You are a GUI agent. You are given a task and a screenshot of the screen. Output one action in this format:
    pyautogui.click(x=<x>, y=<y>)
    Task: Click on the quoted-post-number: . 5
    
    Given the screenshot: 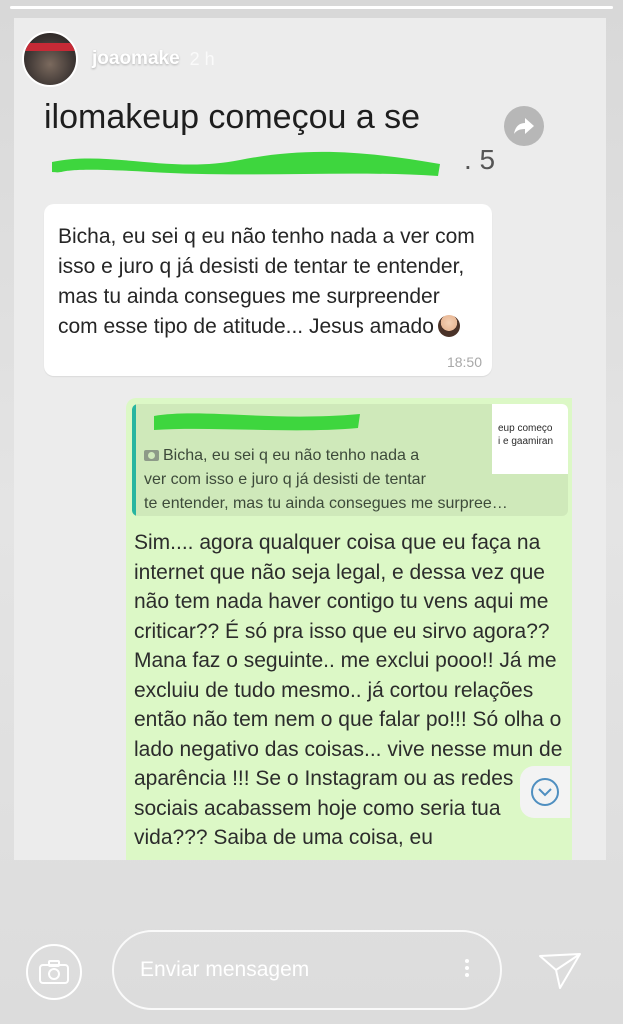 What is the action you would take?
    pyautogui.click(x=480, y=159)
    